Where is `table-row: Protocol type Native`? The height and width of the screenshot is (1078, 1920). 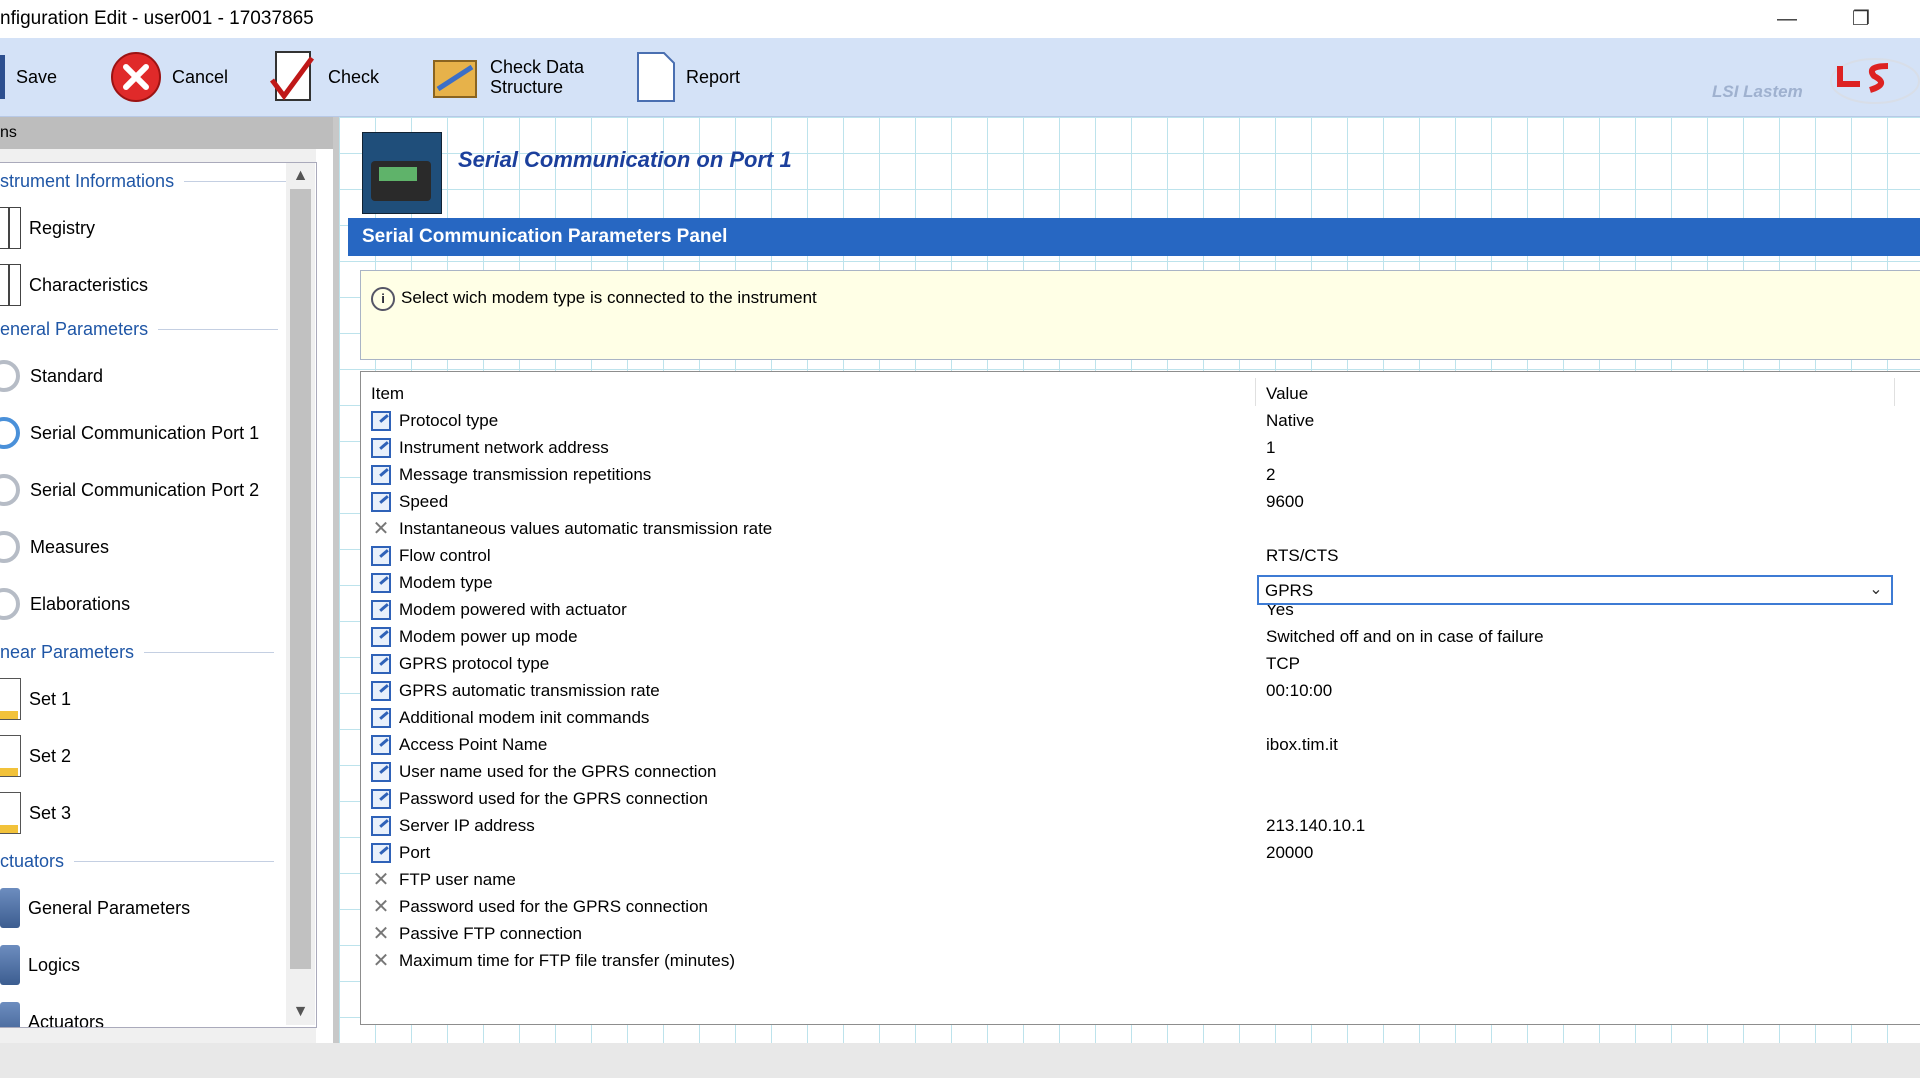
table-row: Protocol type Native is located at coordinates (1140, 421).